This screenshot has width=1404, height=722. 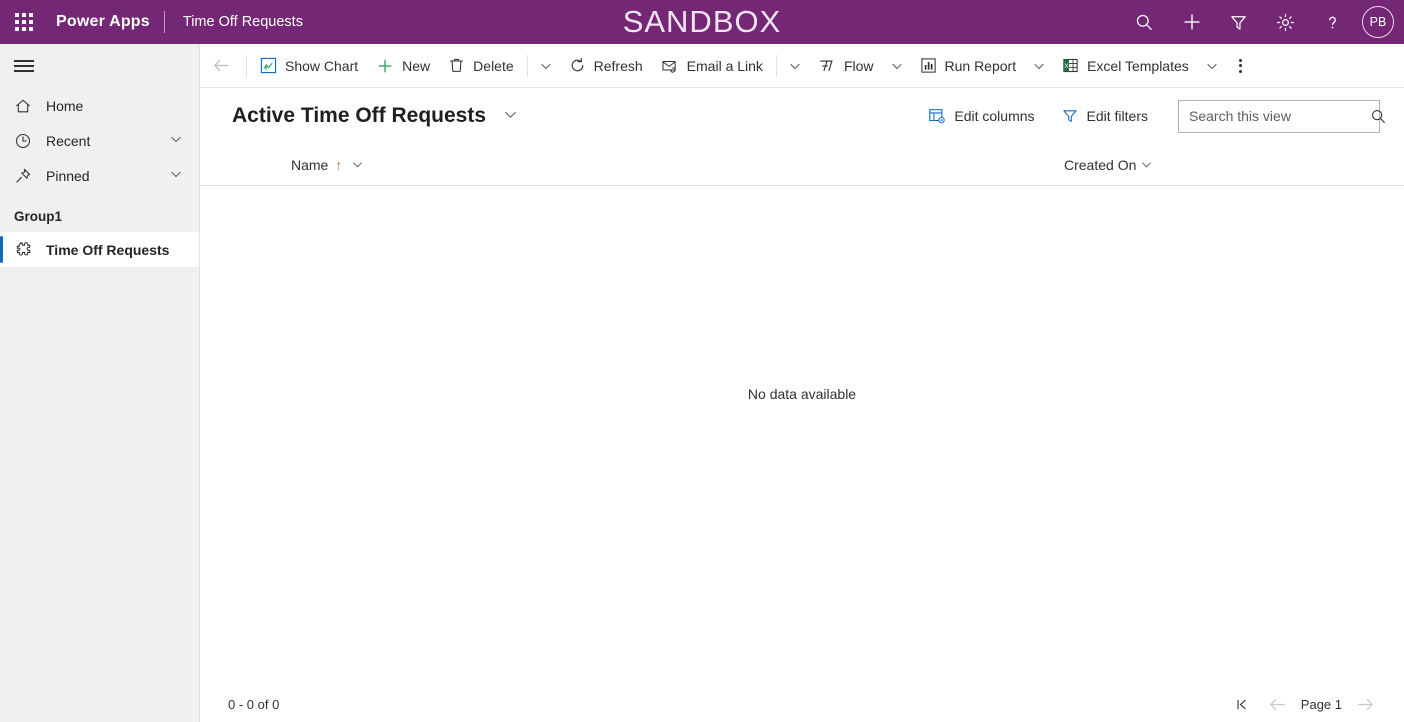 I want to click on excel-icon: X, so click(x=1070, y=65).